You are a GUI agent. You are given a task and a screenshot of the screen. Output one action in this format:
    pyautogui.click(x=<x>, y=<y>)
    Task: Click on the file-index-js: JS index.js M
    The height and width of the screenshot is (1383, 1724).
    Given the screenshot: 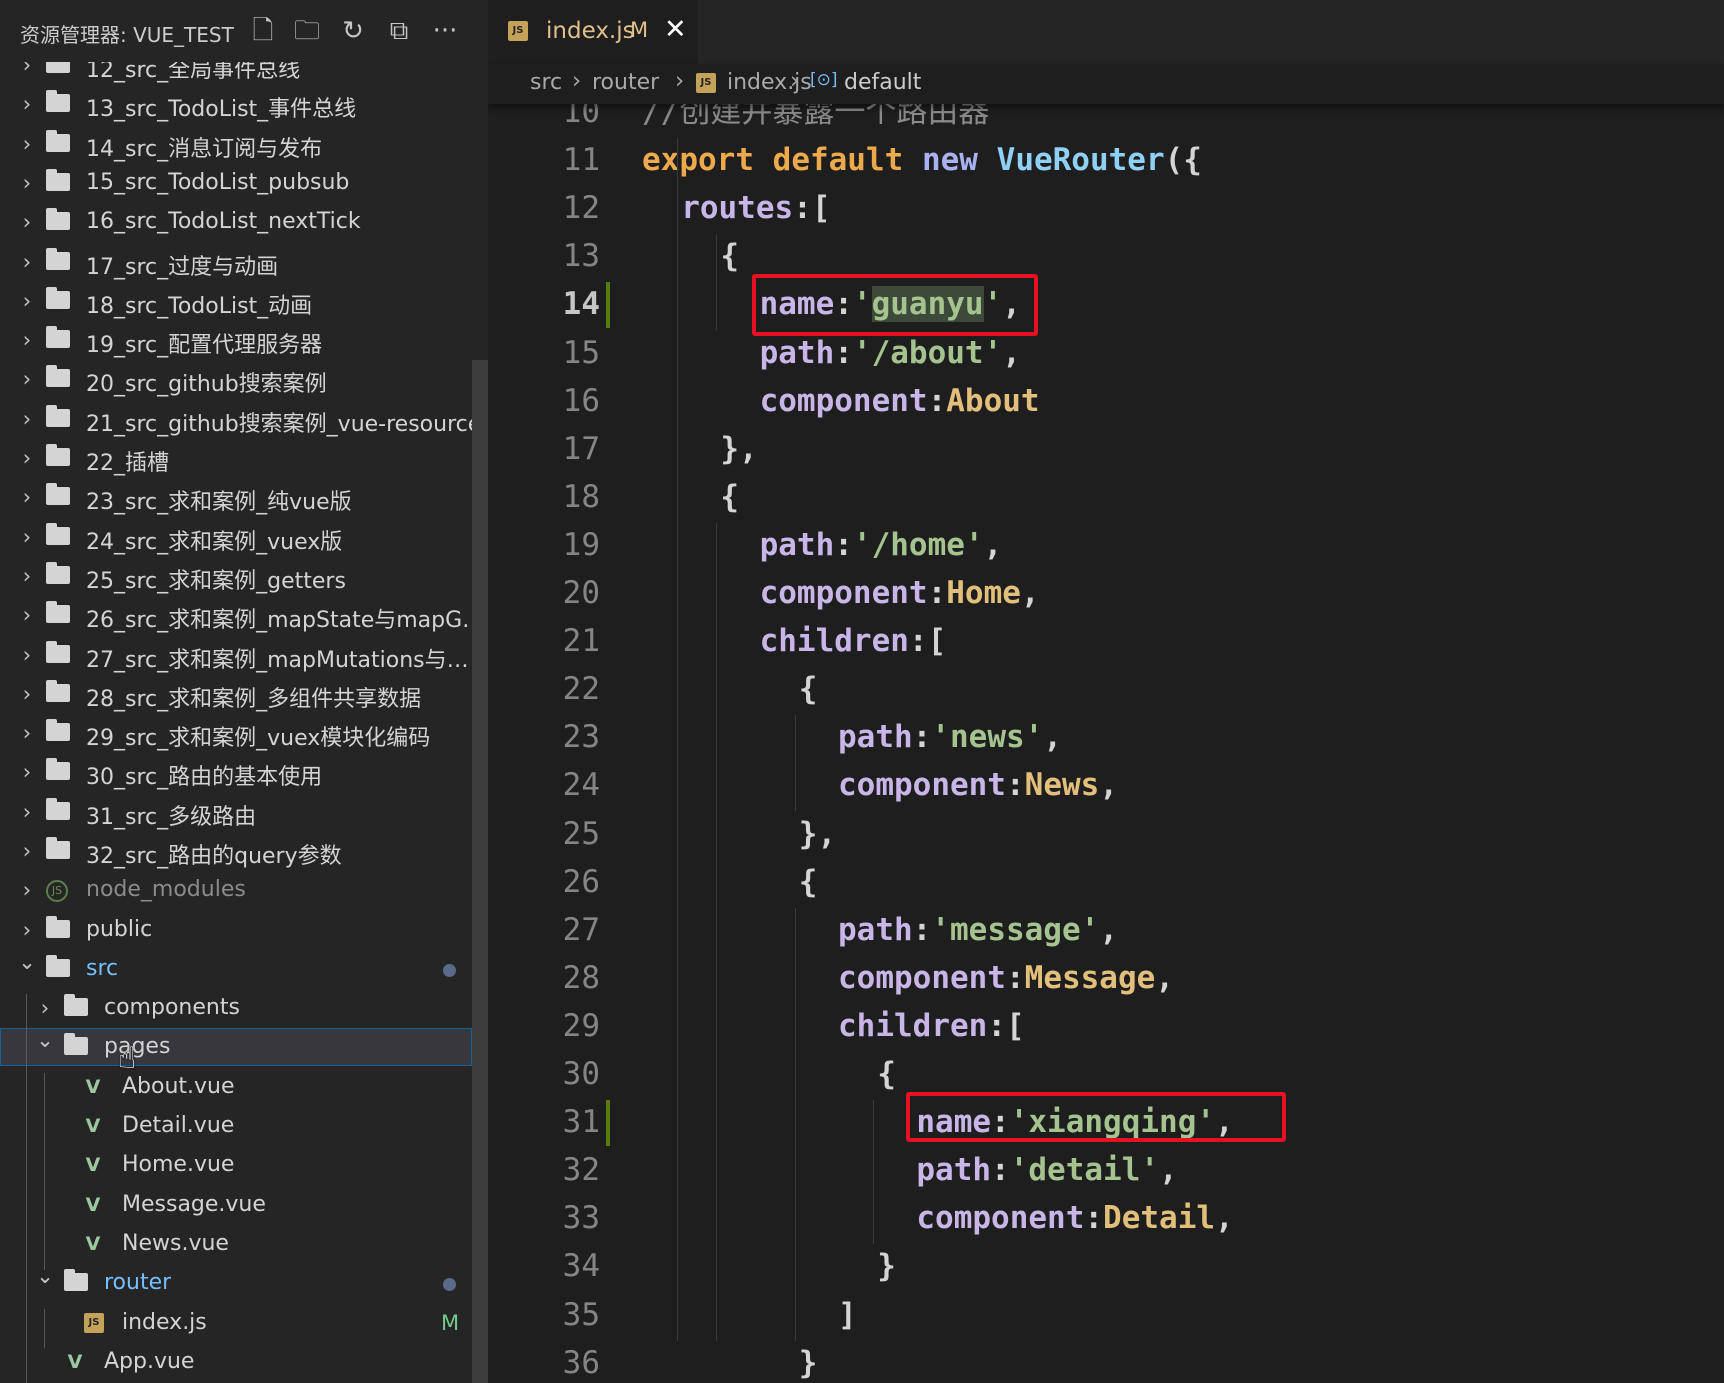 What is the action you would take?
    pyautogui.click(x=236, y=1323)
    